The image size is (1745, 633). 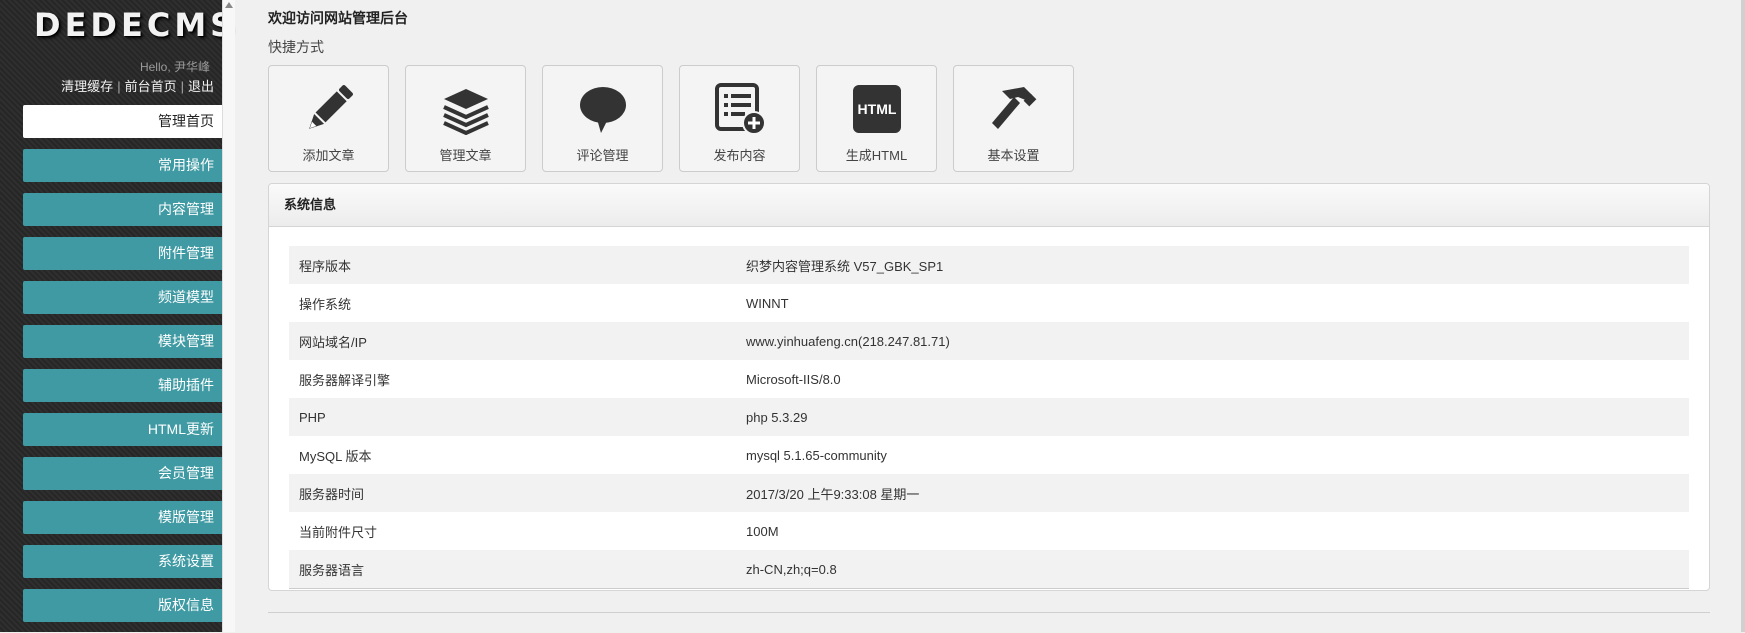 I want to click on menu-item-common-ops: 常用操作, so click(x=122, y=165).